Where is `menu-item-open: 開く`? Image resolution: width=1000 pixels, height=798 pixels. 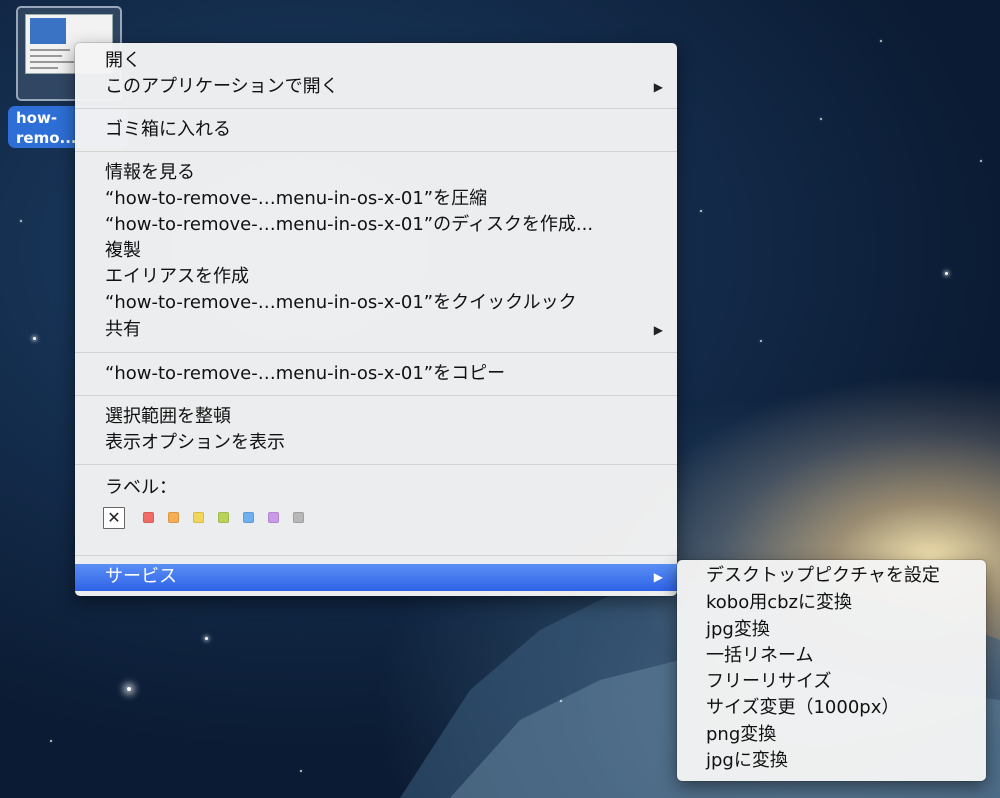
menu-item-open: 開く is located at coordinates (376, 61).